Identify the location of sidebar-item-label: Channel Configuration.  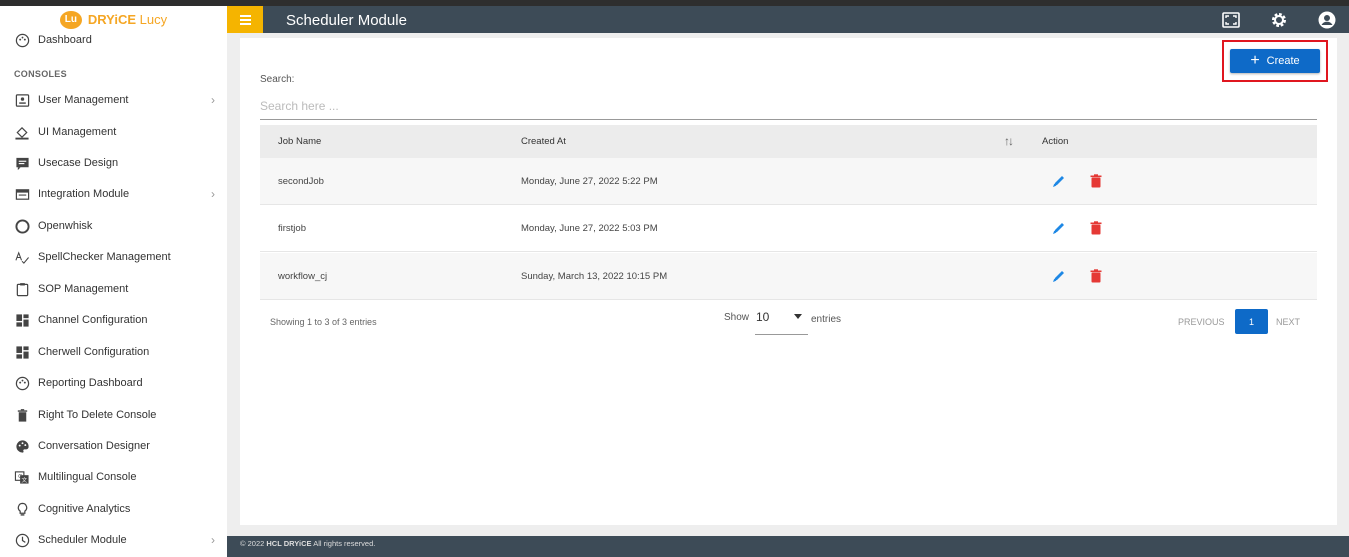
(93, 320).